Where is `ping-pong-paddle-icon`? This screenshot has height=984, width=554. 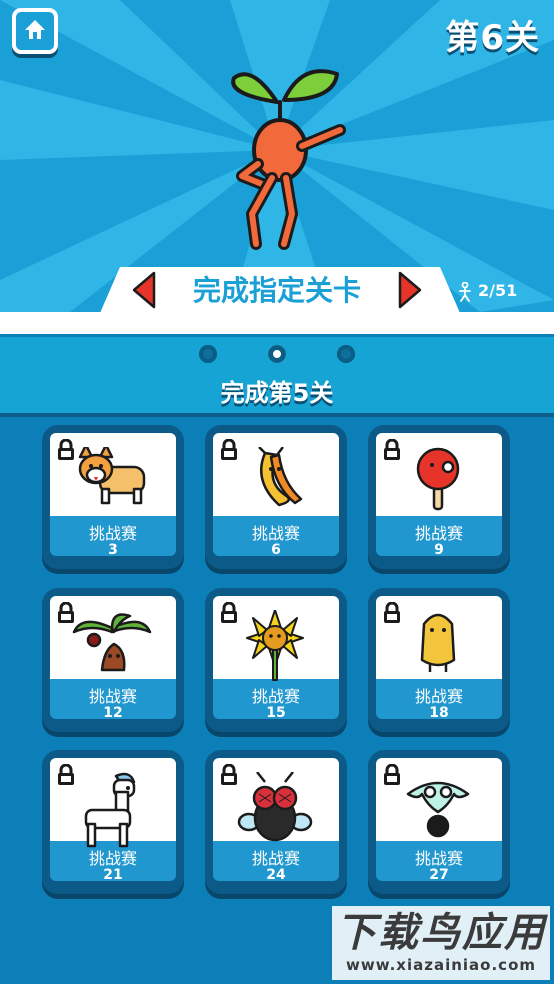
ping-pong-paddle-icon is located at coordinates (438, 479).